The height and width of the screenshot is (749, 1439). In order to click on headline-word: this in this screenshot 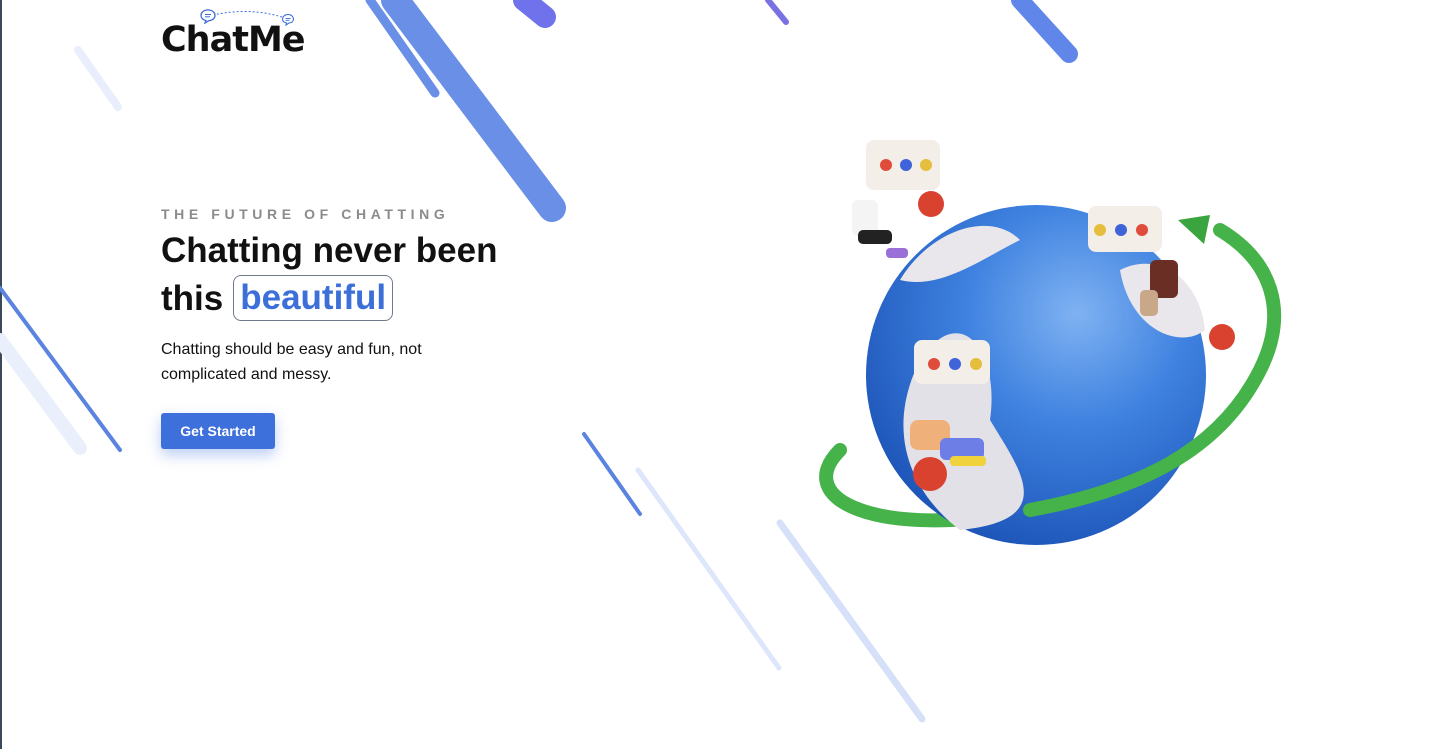, I will do `click(192, 298)`.